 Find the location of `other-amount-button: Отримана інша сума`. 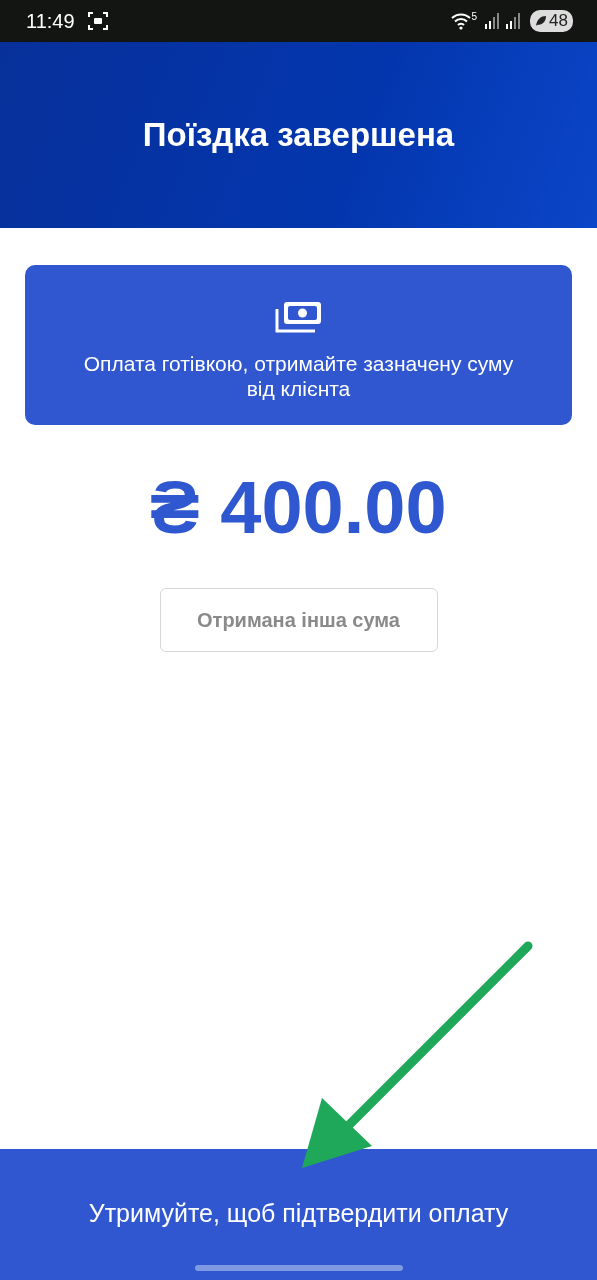

other-amount-button: Отримана інша сума is located at coordinates (298, 620).